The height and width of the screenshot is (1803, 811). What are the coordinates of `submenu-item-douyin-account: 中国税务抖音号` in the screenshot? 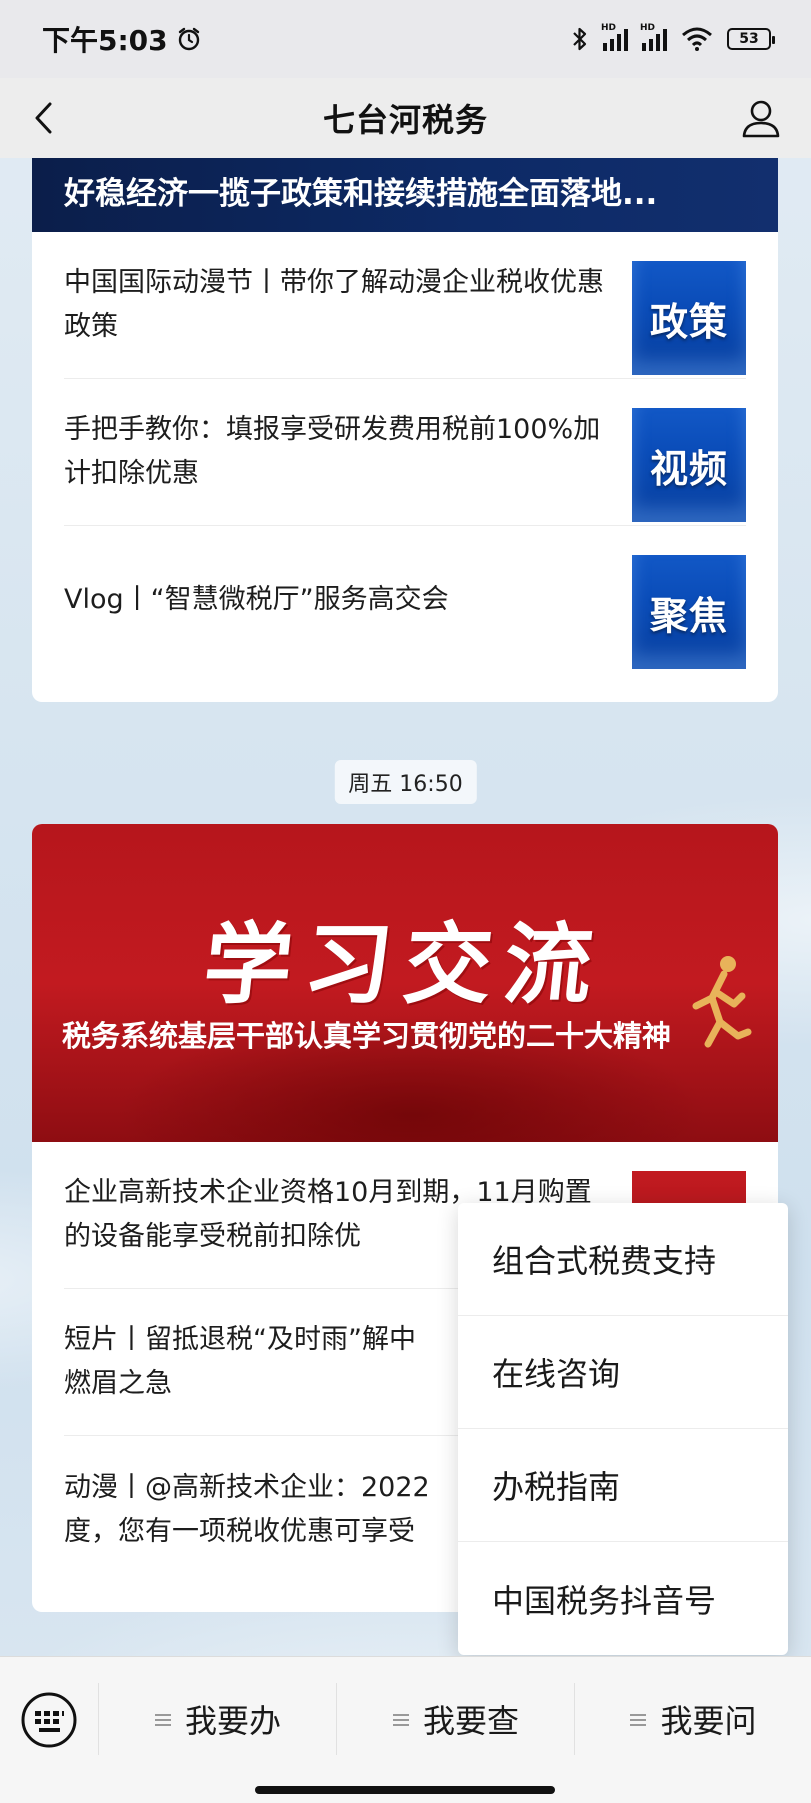 It's located at (623, 1598).